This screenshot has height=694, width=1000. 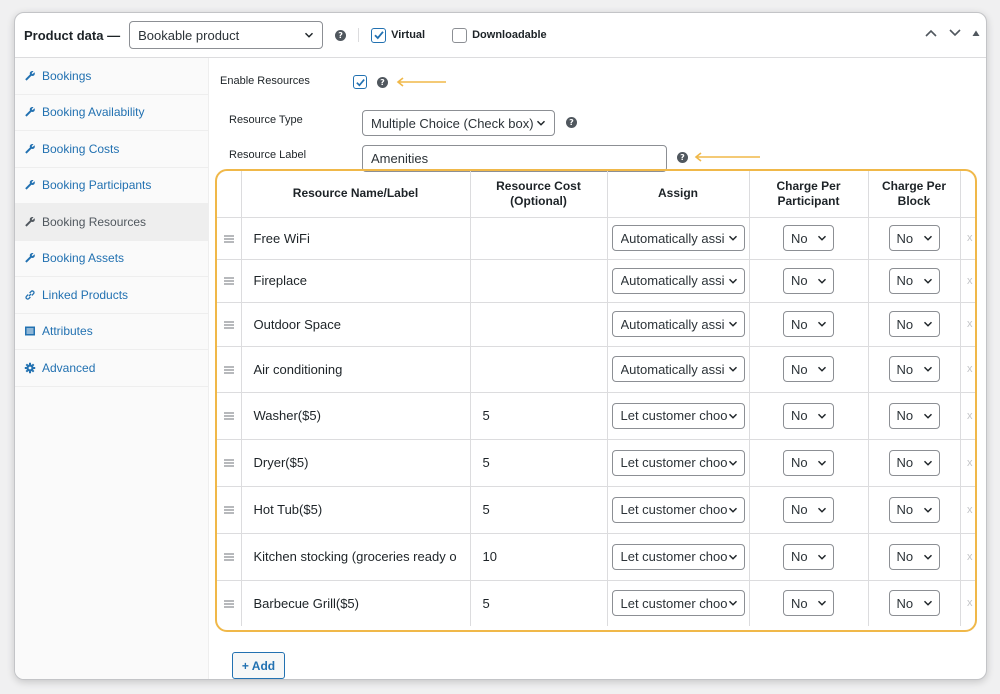 What do you see at coordinates (97, 185) in the screenshot?
I see `sidebar-item-label: Booking Participants` at bounding box center [97, 185].